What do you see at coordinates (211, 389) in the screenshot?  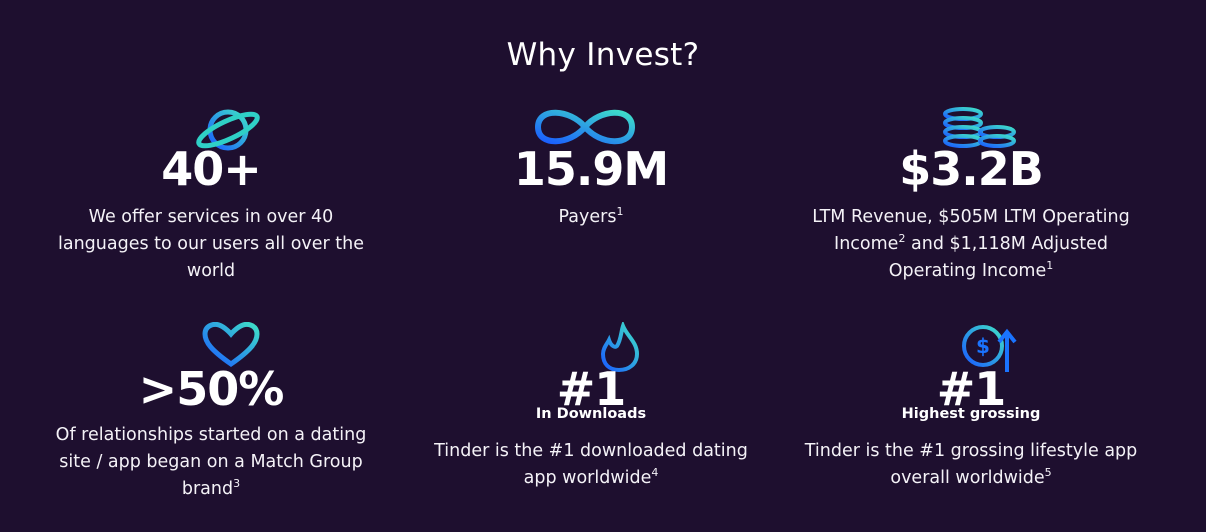 I see `stat-value: >50%` at bounding box center [211, 389].